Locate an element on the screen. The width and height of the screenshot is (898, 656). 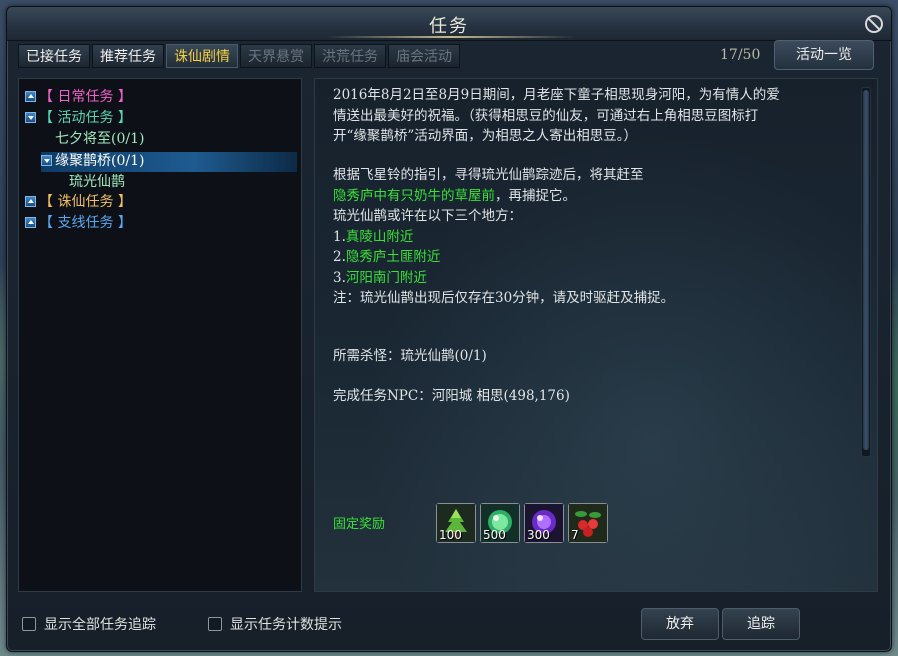
title-ornament is located at coordinates (451, 37).